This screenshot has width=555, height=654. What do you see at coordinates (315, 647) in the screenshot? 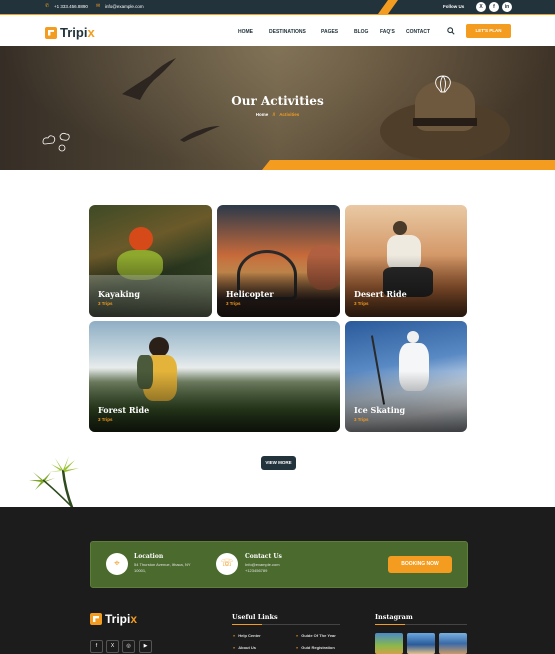
I see `footer-link: » Guid Registration` at bounding box center [315, 647].